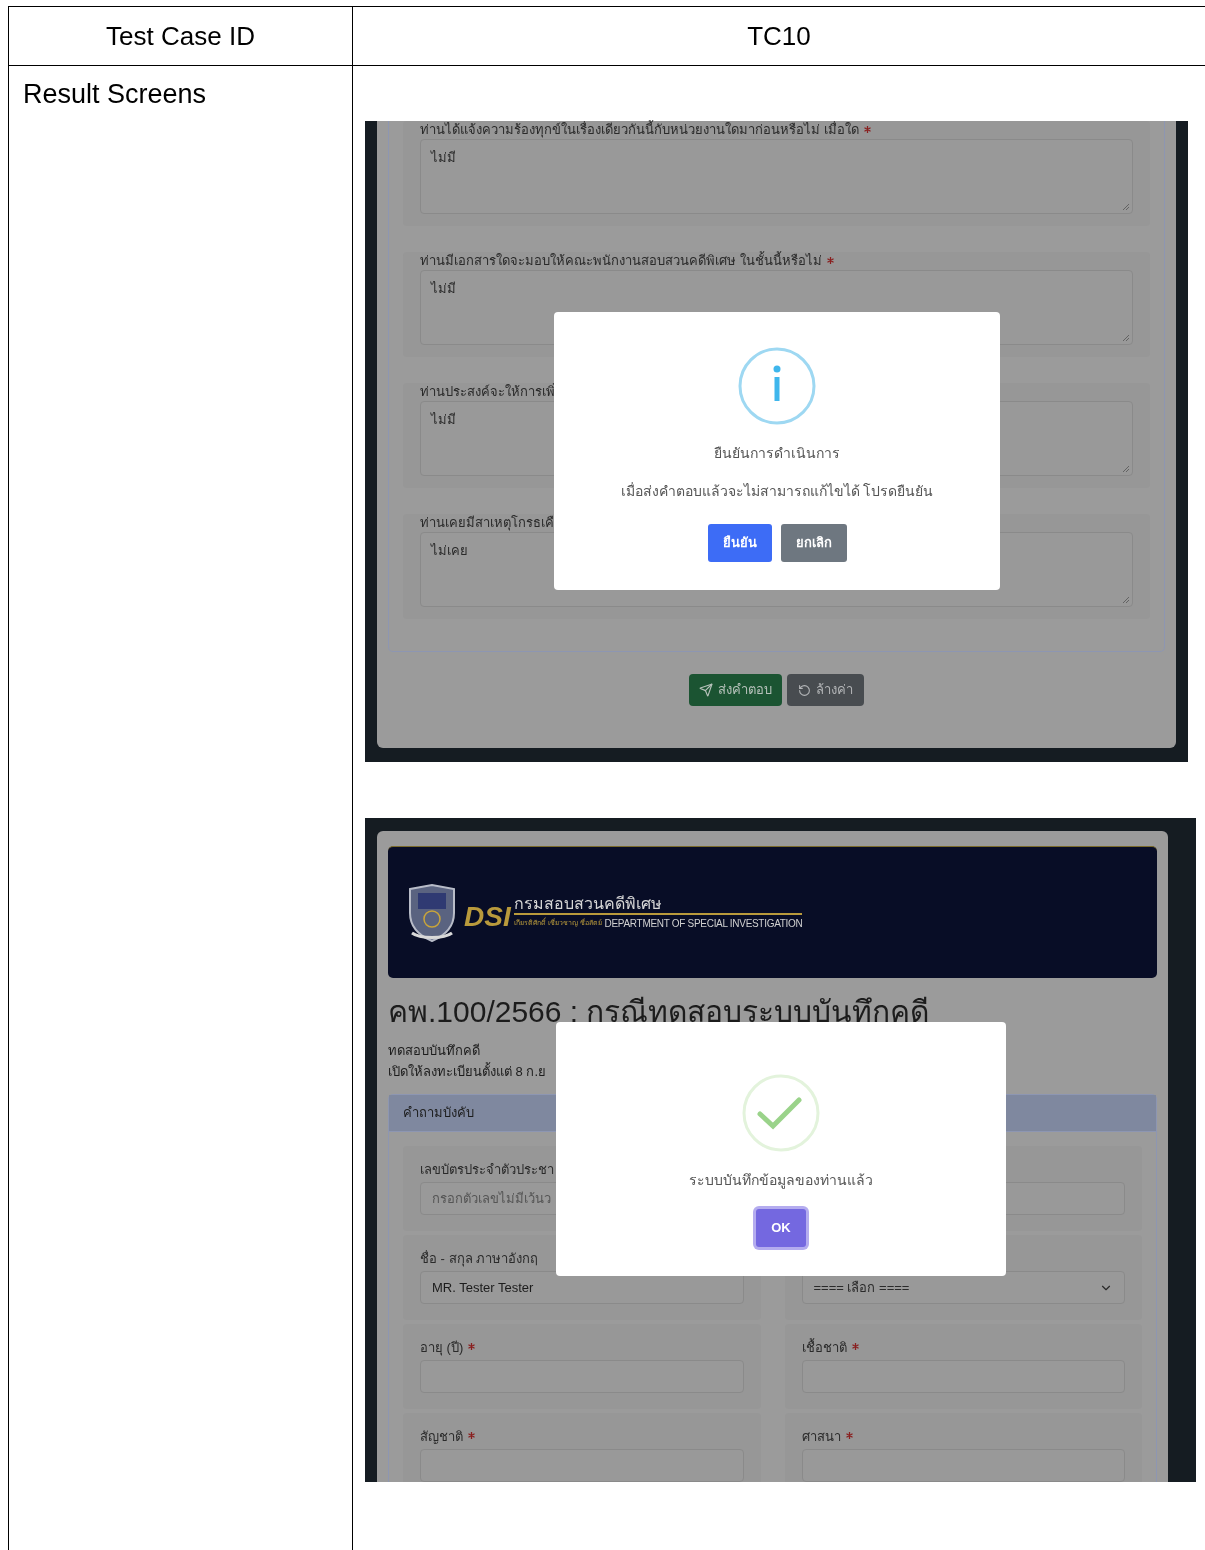  Describe the element at coordinates (813, 543) in the screenshot. I see `cancel-button: ยกเลิก` at that location.